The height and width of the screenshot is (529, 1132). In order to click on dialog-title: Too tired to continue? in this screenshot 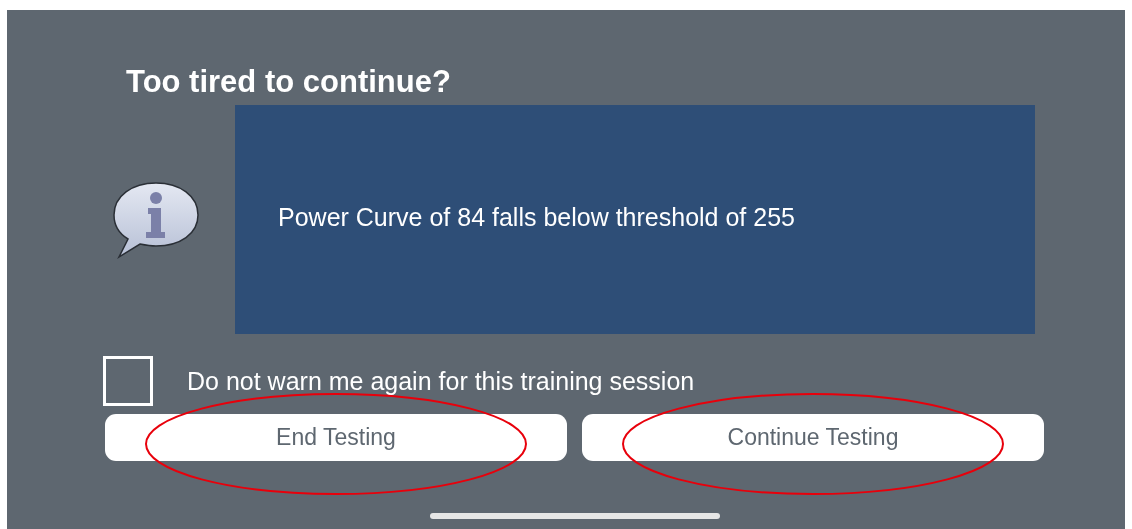, I will do `click(289, 82)`.